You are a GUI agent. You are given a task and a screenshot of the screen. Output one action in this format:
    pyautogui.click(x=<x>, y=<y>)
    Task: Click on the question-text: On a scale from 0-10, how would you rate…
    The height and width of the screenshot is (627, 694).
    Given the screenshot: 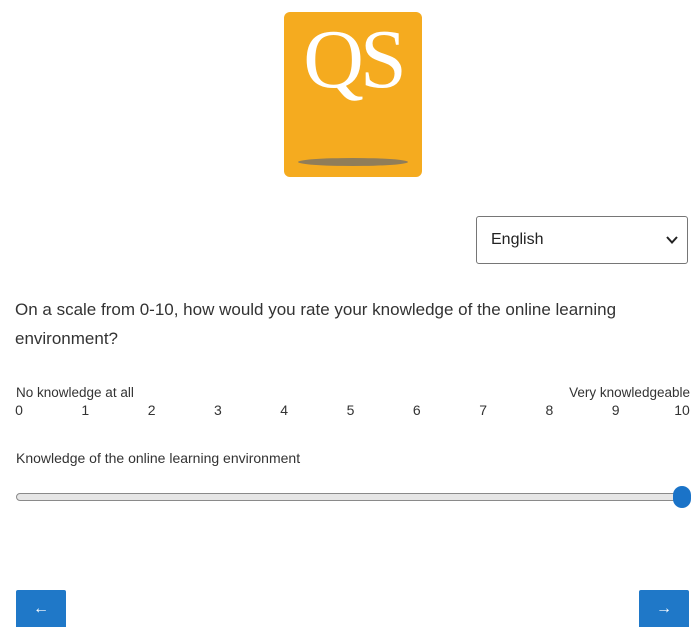 What is the action you would take?
    pyautogui.click(x=316, y=324)
    